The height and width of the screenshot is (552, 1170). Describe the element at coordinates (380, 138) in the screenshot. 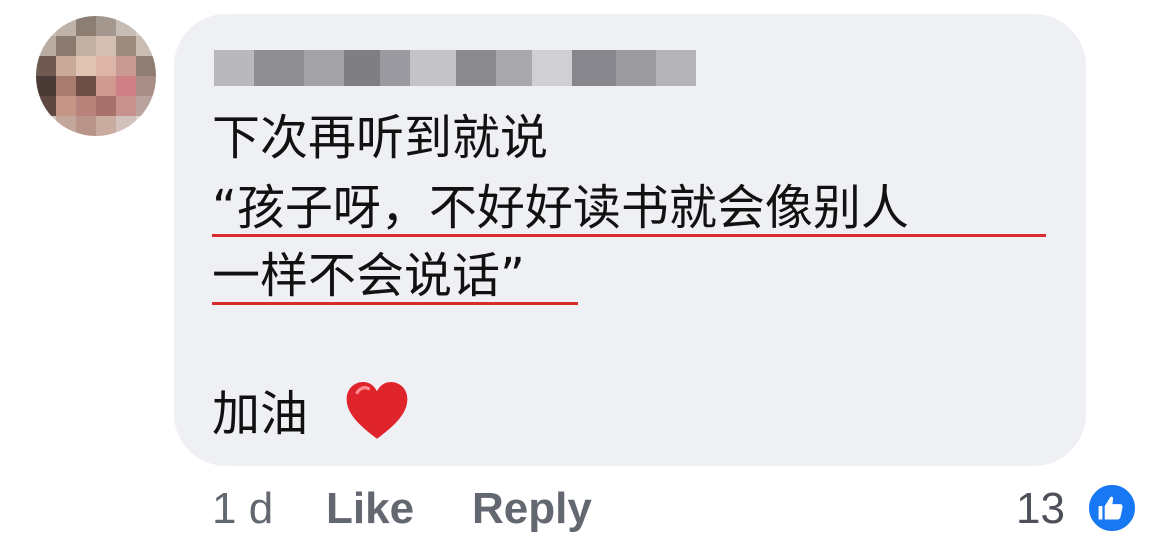

I see `comment-line-1: 下次再听到就说` at that location.